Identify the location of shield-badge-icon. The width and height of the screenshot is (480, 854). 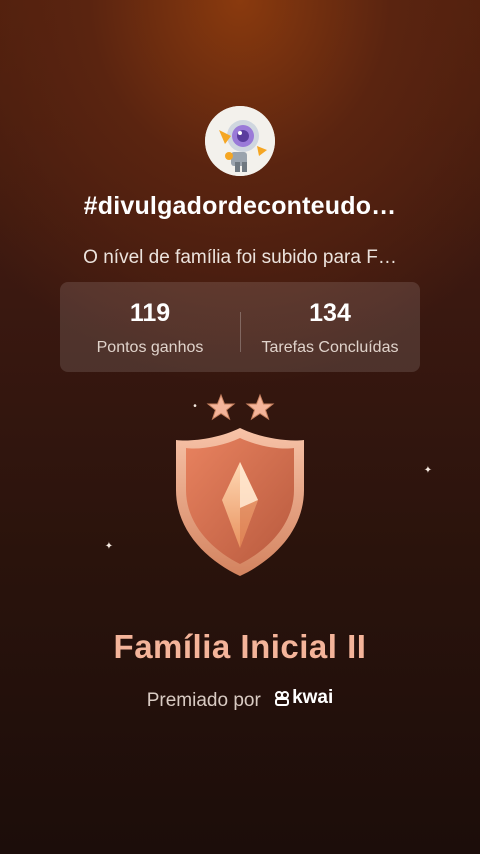
(240, 484).